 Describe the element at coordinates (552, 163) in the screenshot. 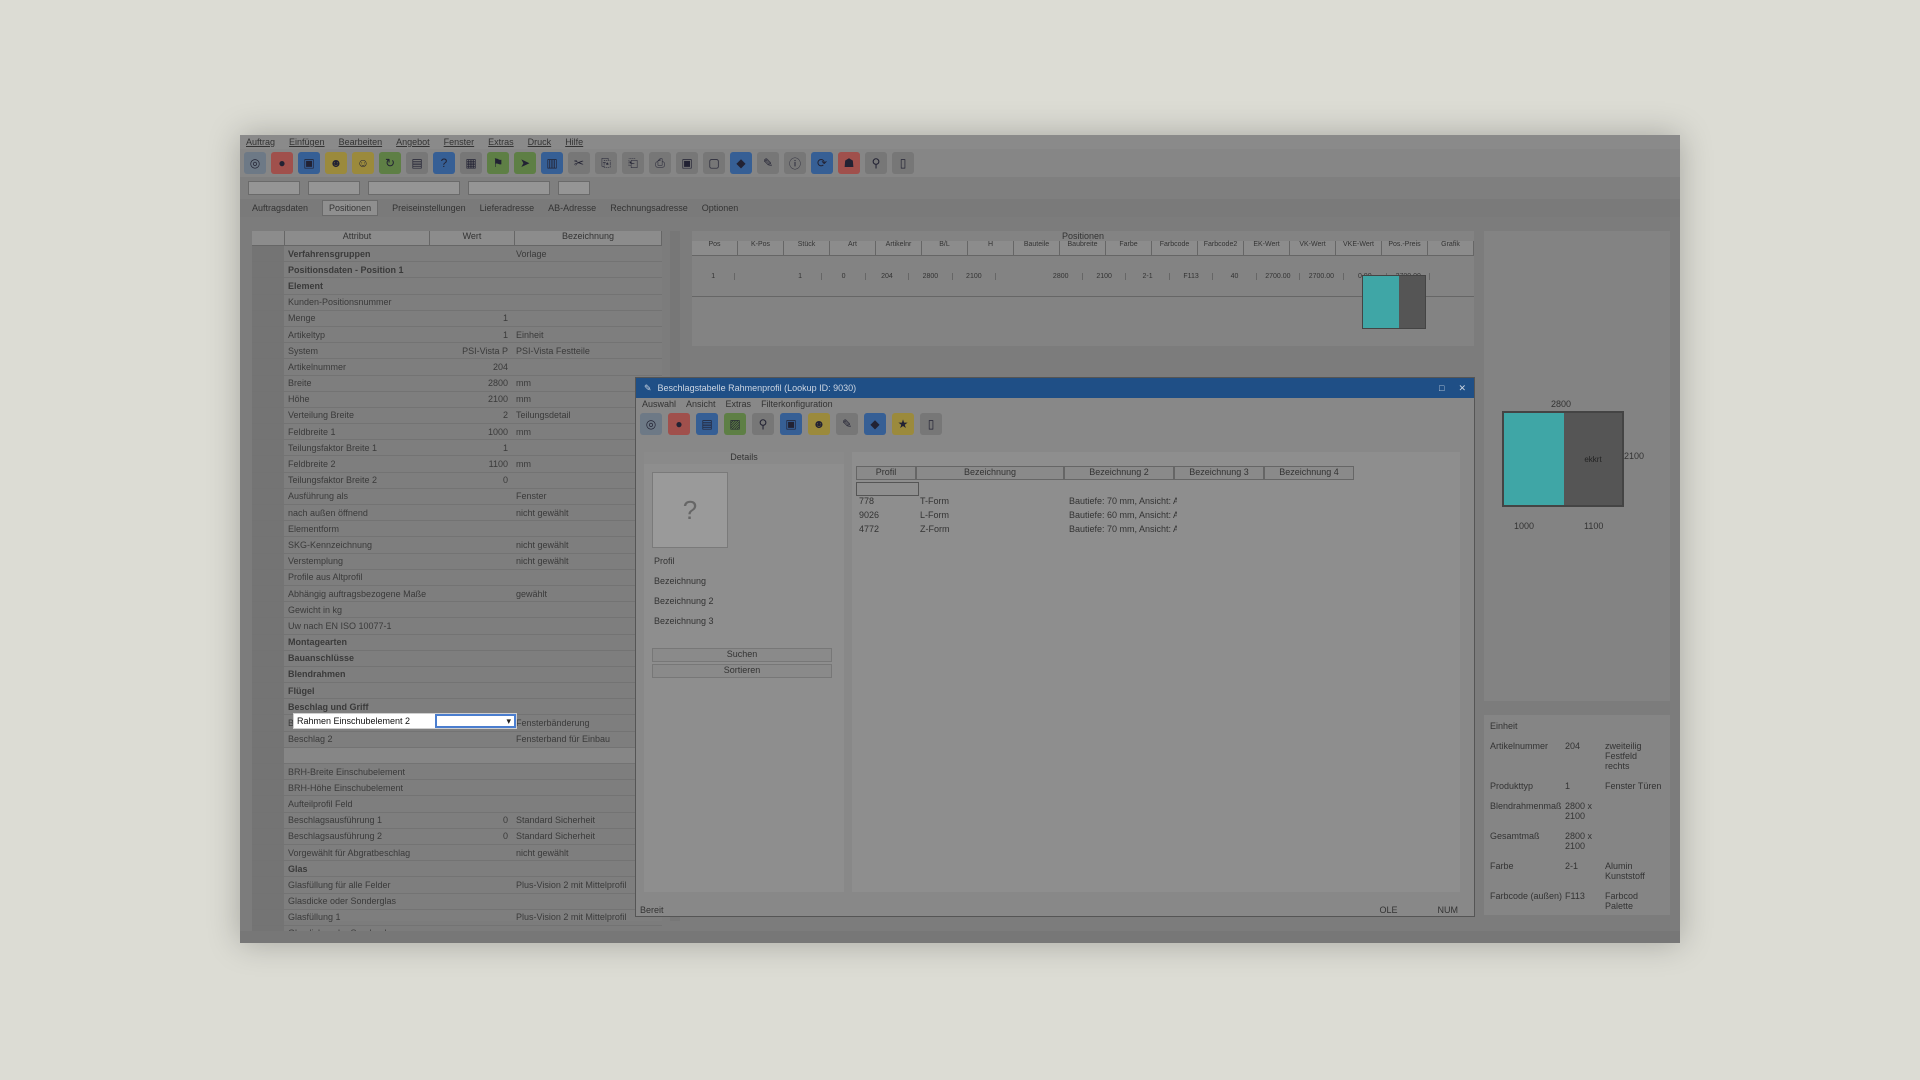

I see `table-icon: ▥` at that location.